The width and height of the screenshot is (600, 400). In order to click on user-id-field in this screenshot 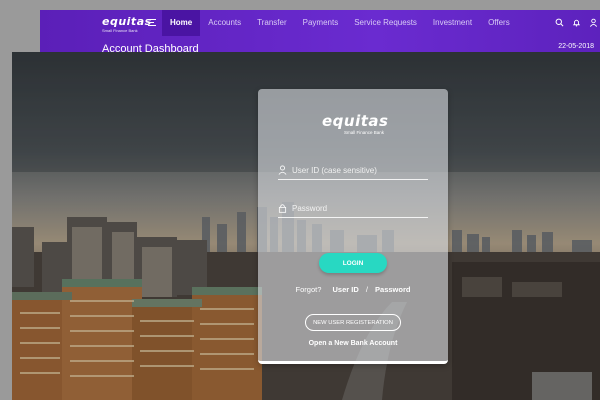, I will do `click(353, 171)`.